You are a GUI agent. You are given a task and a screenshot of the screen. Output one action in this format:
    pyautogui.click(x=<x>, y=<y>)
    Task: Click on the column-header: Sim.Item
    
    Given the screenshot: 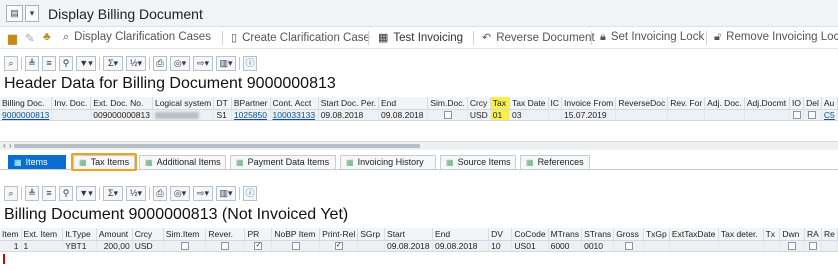 What is the action you would take?
    pyautogui.click(x=185, y=234)
    